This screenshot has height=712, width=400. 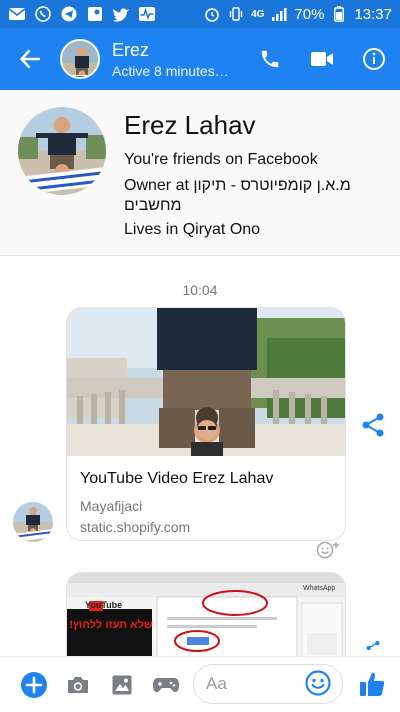 I want to click on camera-icon, so click(x=78, y=684).